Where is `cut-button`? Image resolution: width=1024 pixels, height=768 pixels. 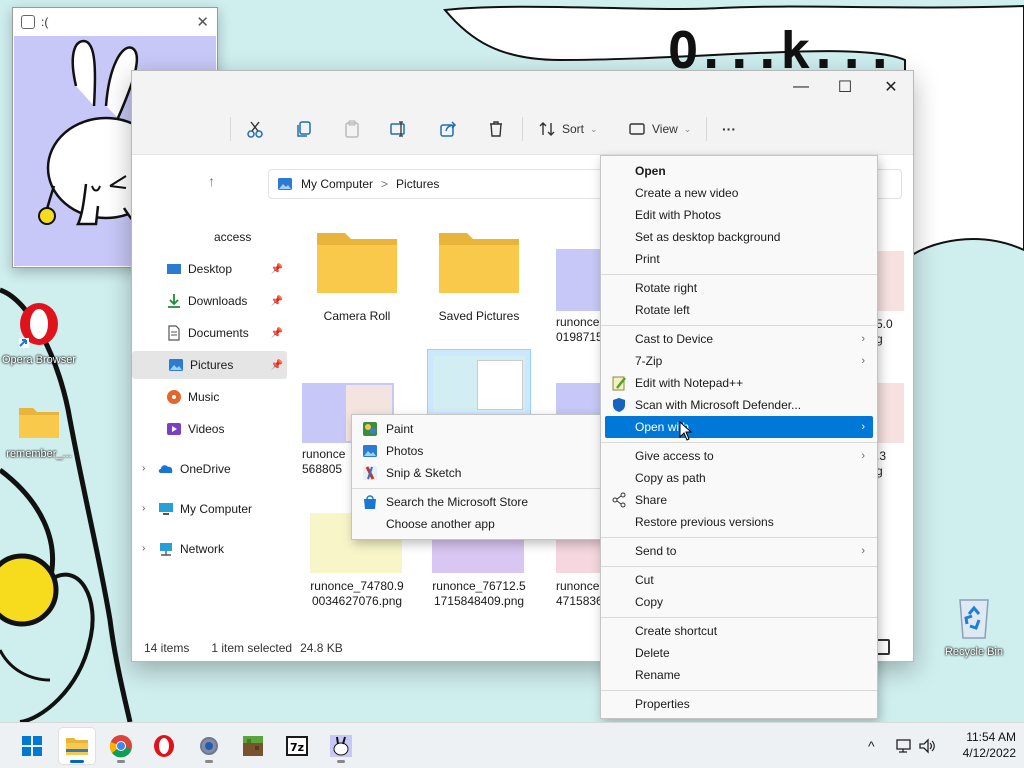
cut-button is located at coordinates (255, 129).